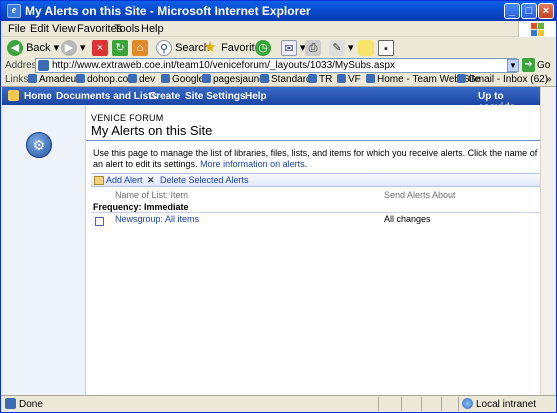 Image resolution: width=557 pixels, height=413 pixels. I want to click on menu-bar: File Edit View Favorites Tools Help, so click(278, 29).